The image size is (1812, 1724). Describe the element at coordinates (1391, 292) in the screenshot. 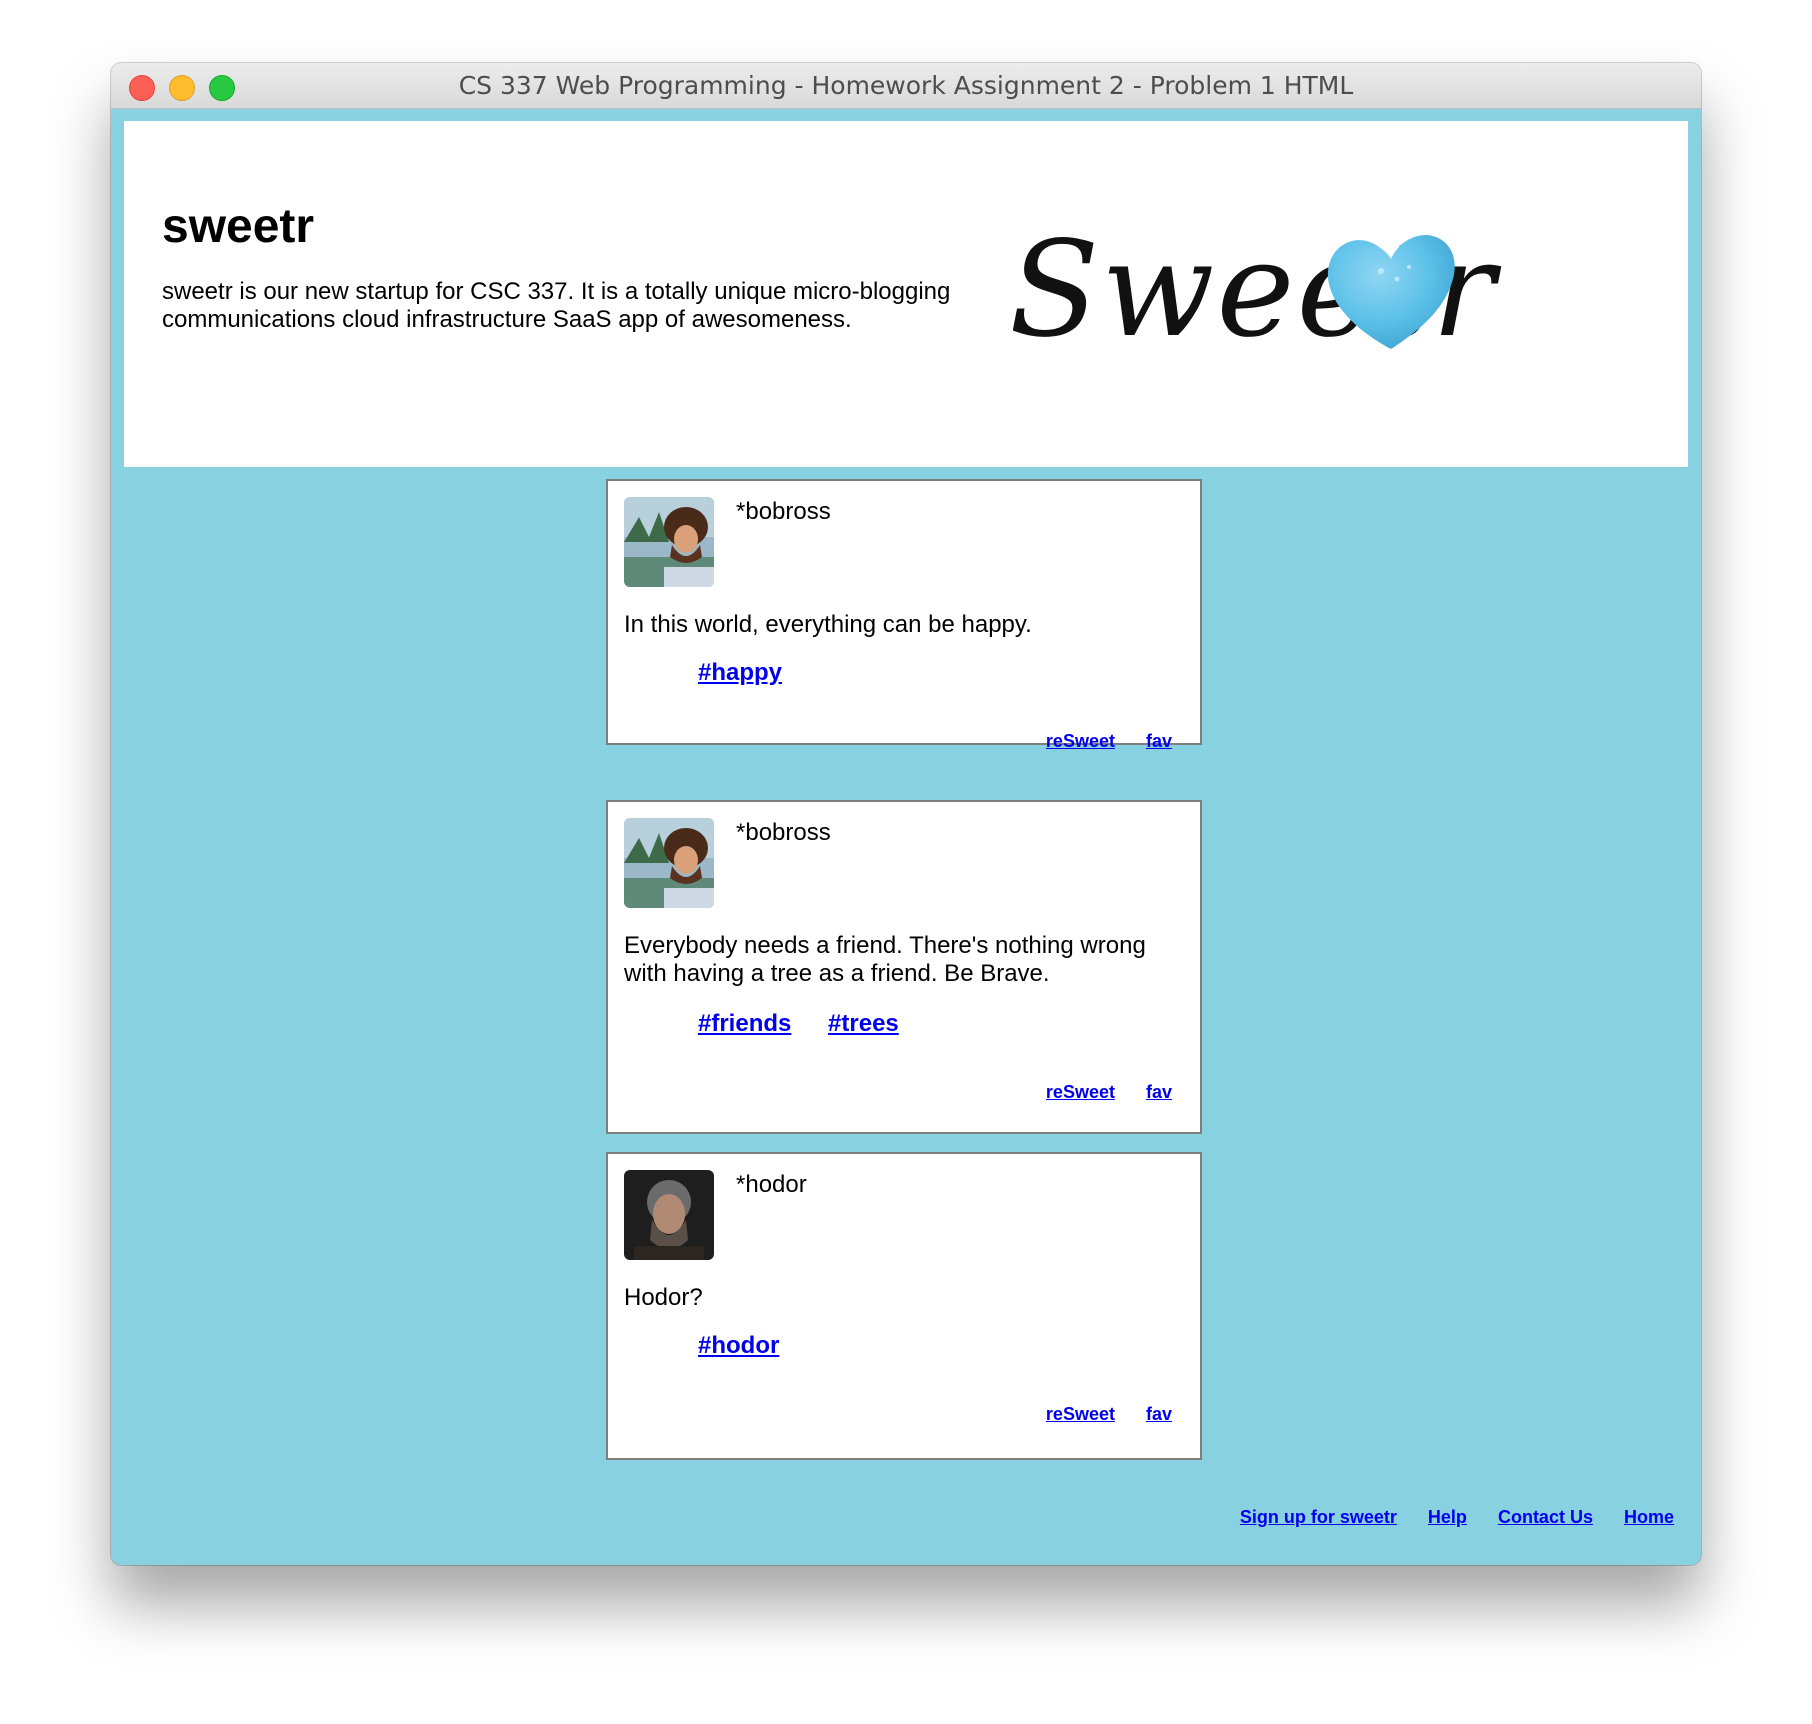

I see `heart-candy-icon` at that location.